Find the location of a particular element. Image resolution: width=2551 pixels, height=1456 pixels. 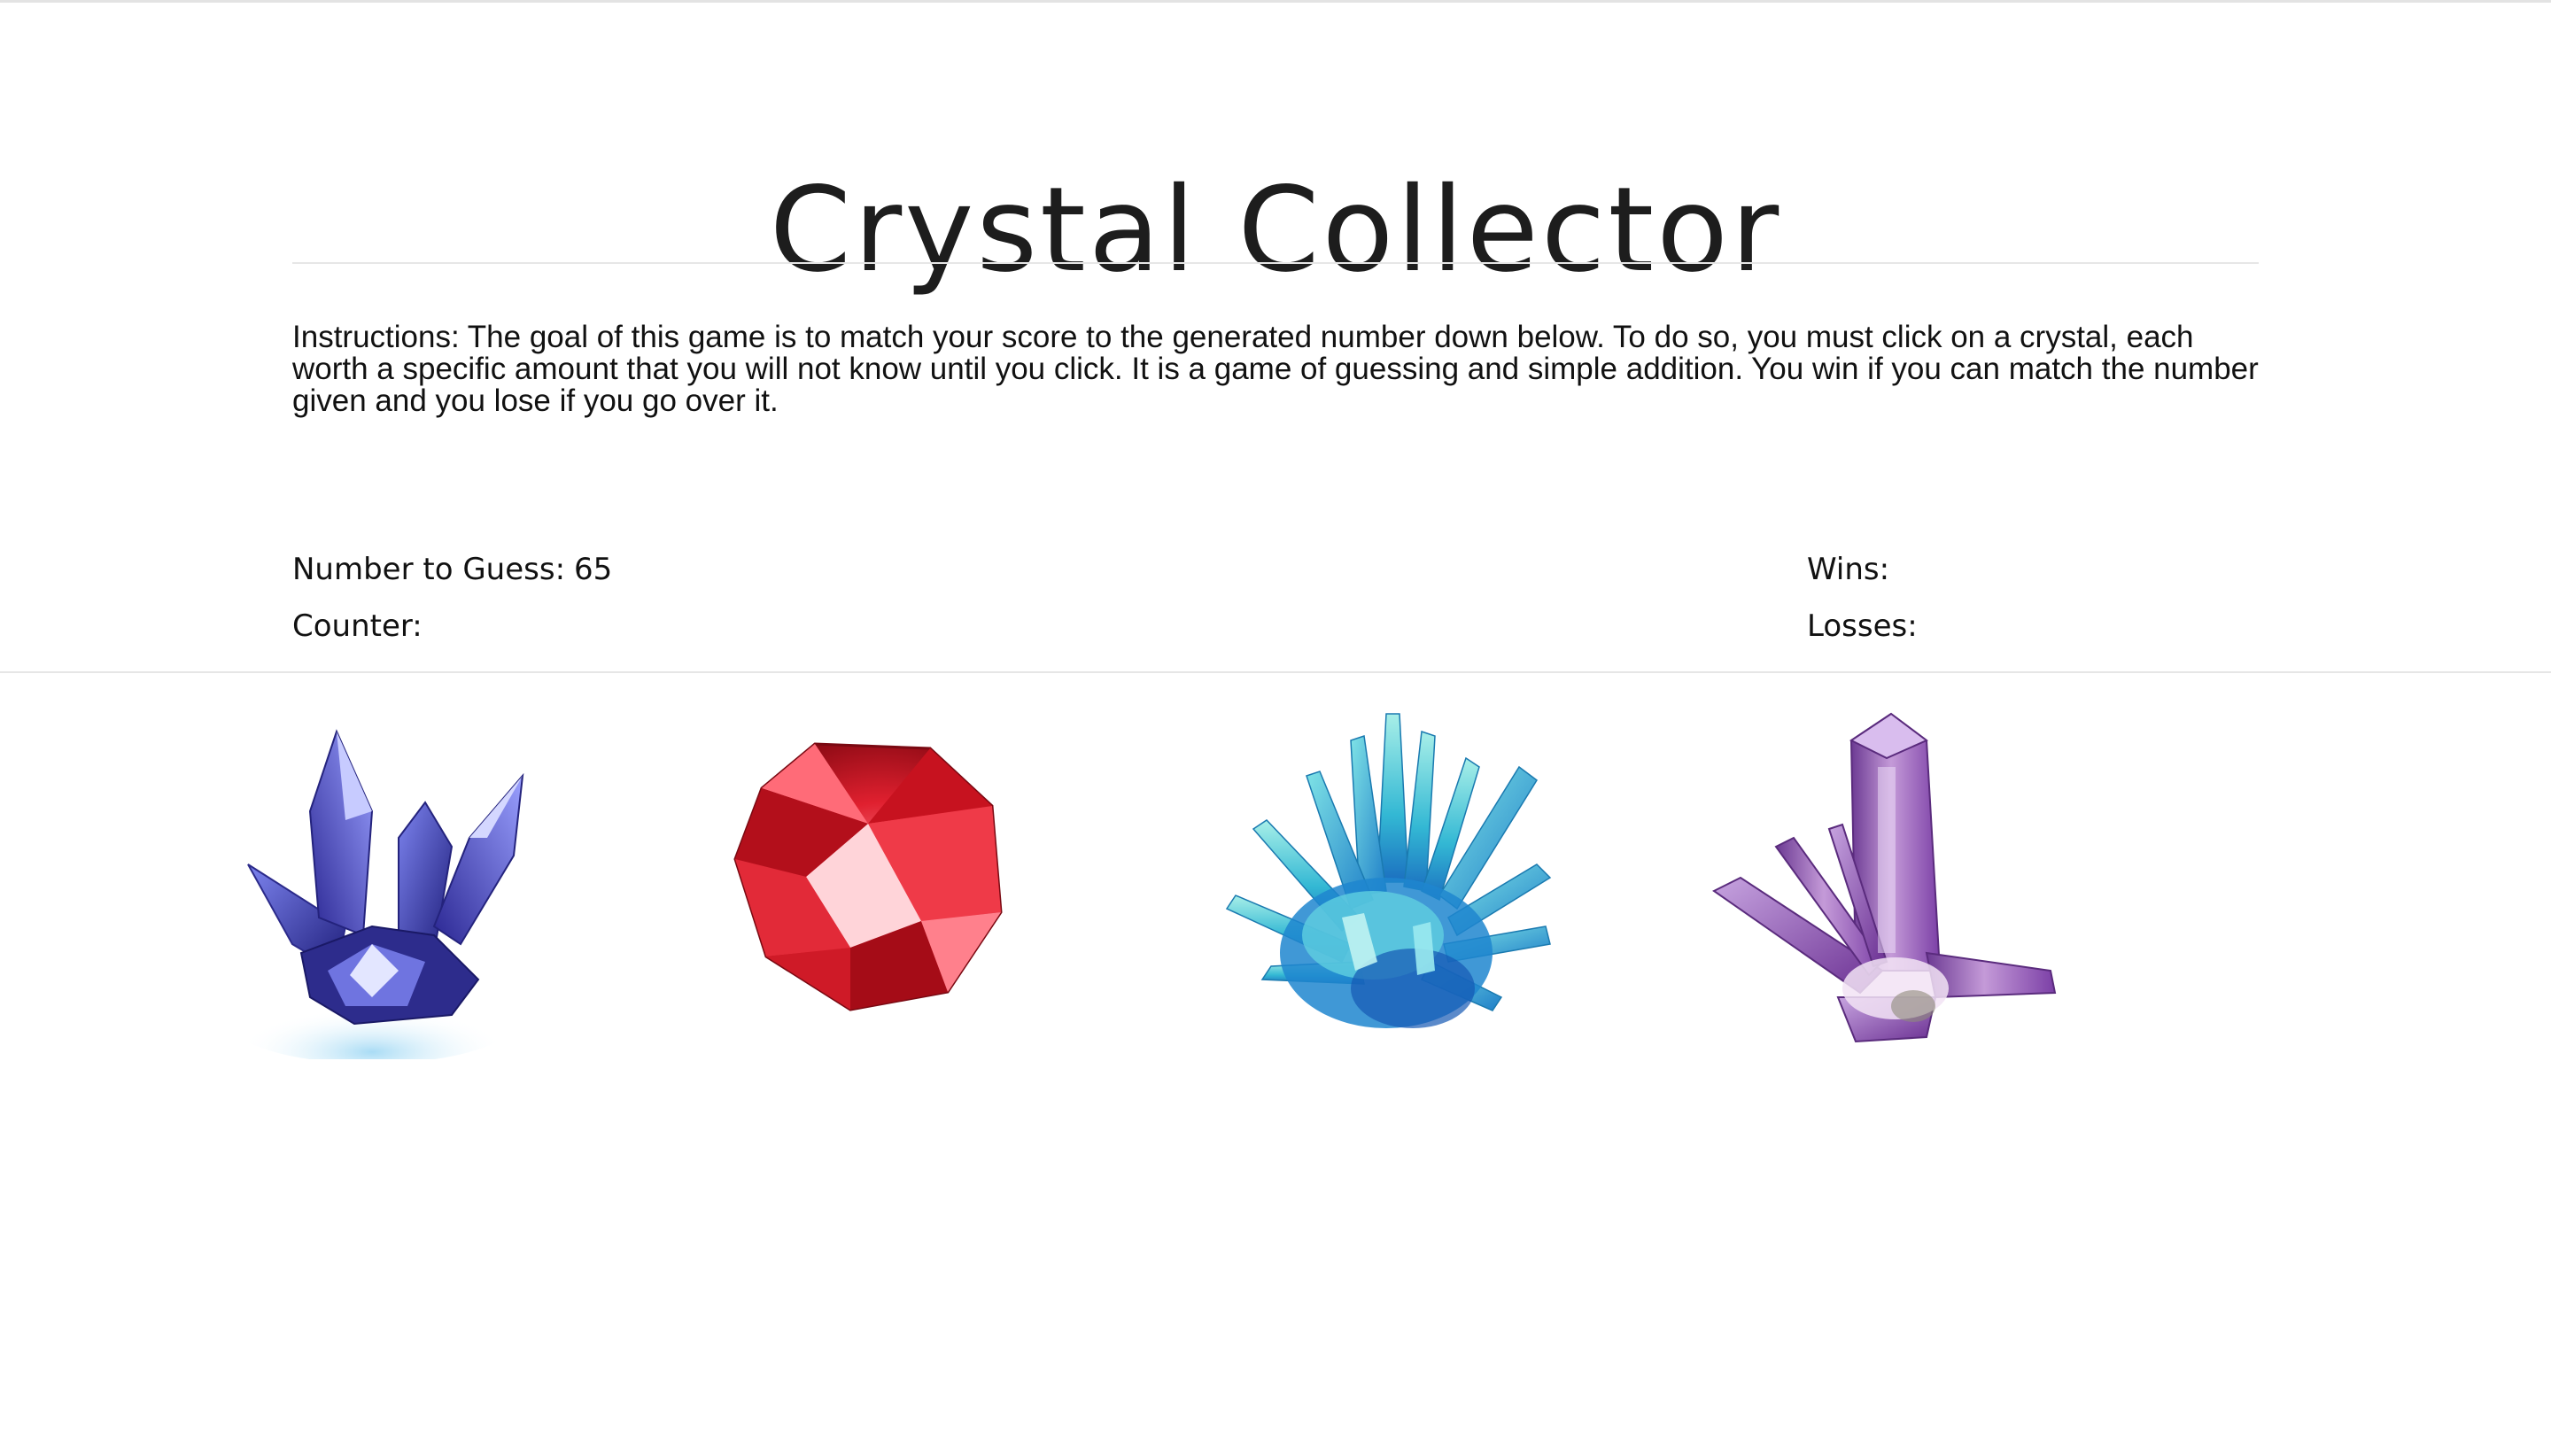

counter-label: Counter: is located at coordinates (358, 626).